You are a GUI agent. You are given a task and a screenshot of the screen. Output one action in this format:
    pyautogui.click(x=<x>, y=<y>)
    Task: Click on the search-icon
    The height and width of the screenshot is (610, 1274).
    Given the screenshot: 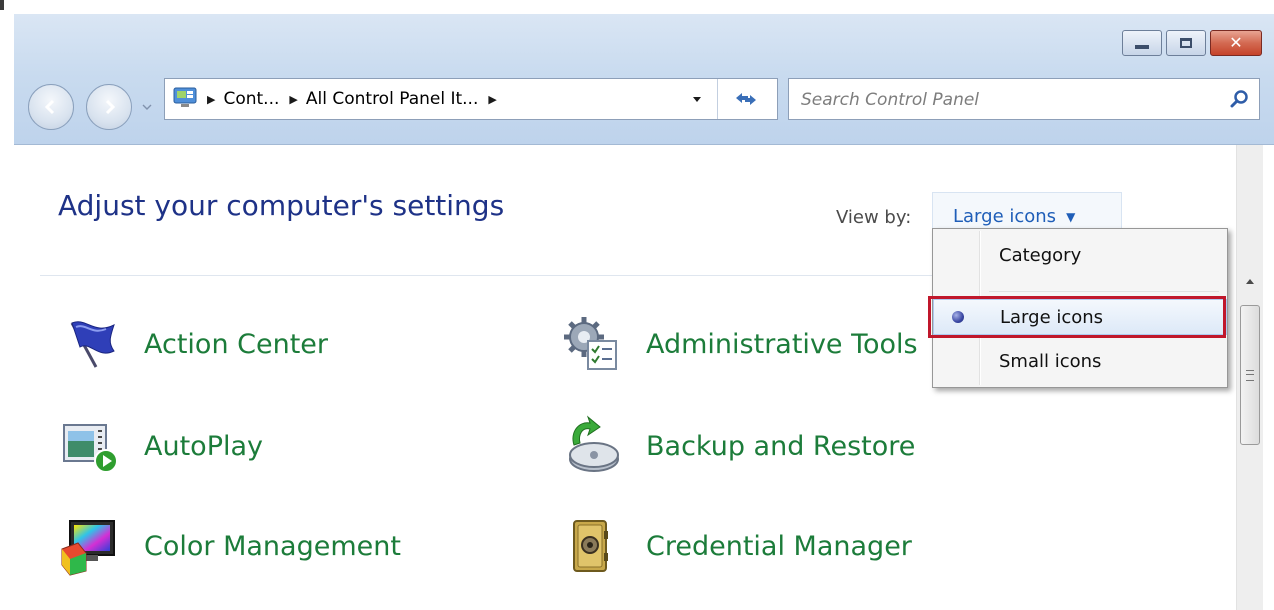 What is the action you would take?
    pyautogui.click(x=1239, y=99)
    